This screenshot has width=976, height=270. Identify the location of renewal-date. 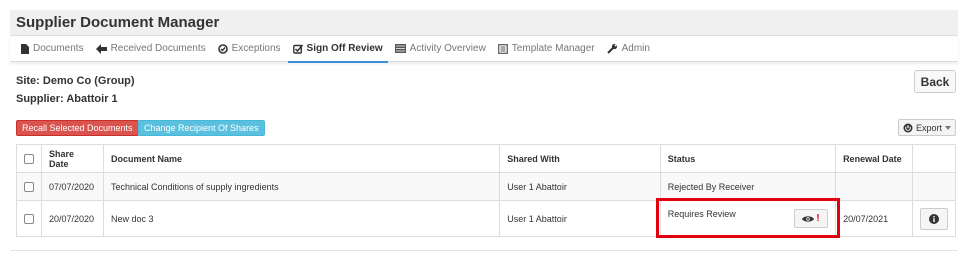
(874, 186).